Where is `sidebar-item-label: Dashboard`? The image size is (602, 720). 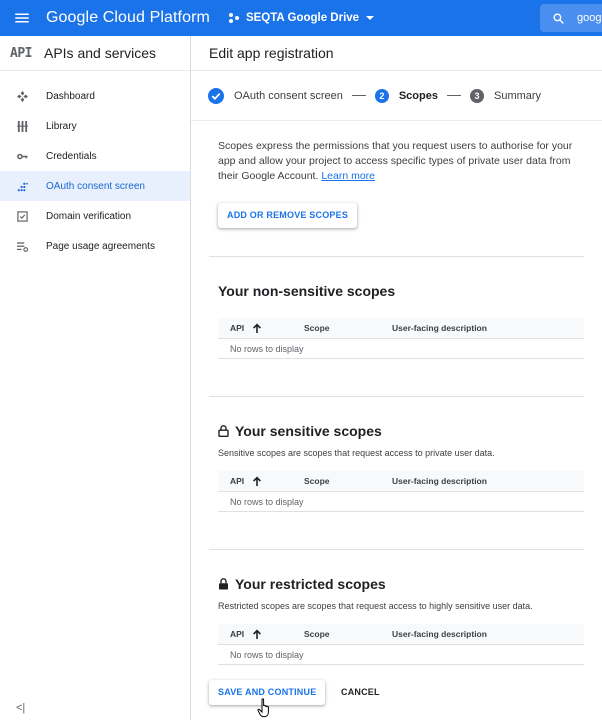 sidebar-item-label: Dashboard is located at coordinates (70, 96).